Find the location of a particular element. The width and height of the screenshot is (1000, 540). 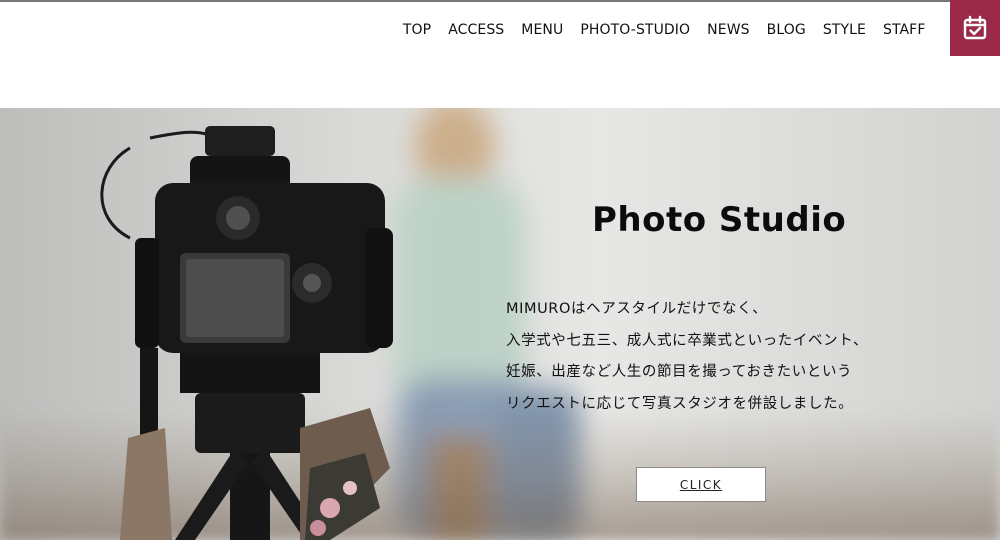

nav-item-news: NEWS is located at coordinates (728, 30).